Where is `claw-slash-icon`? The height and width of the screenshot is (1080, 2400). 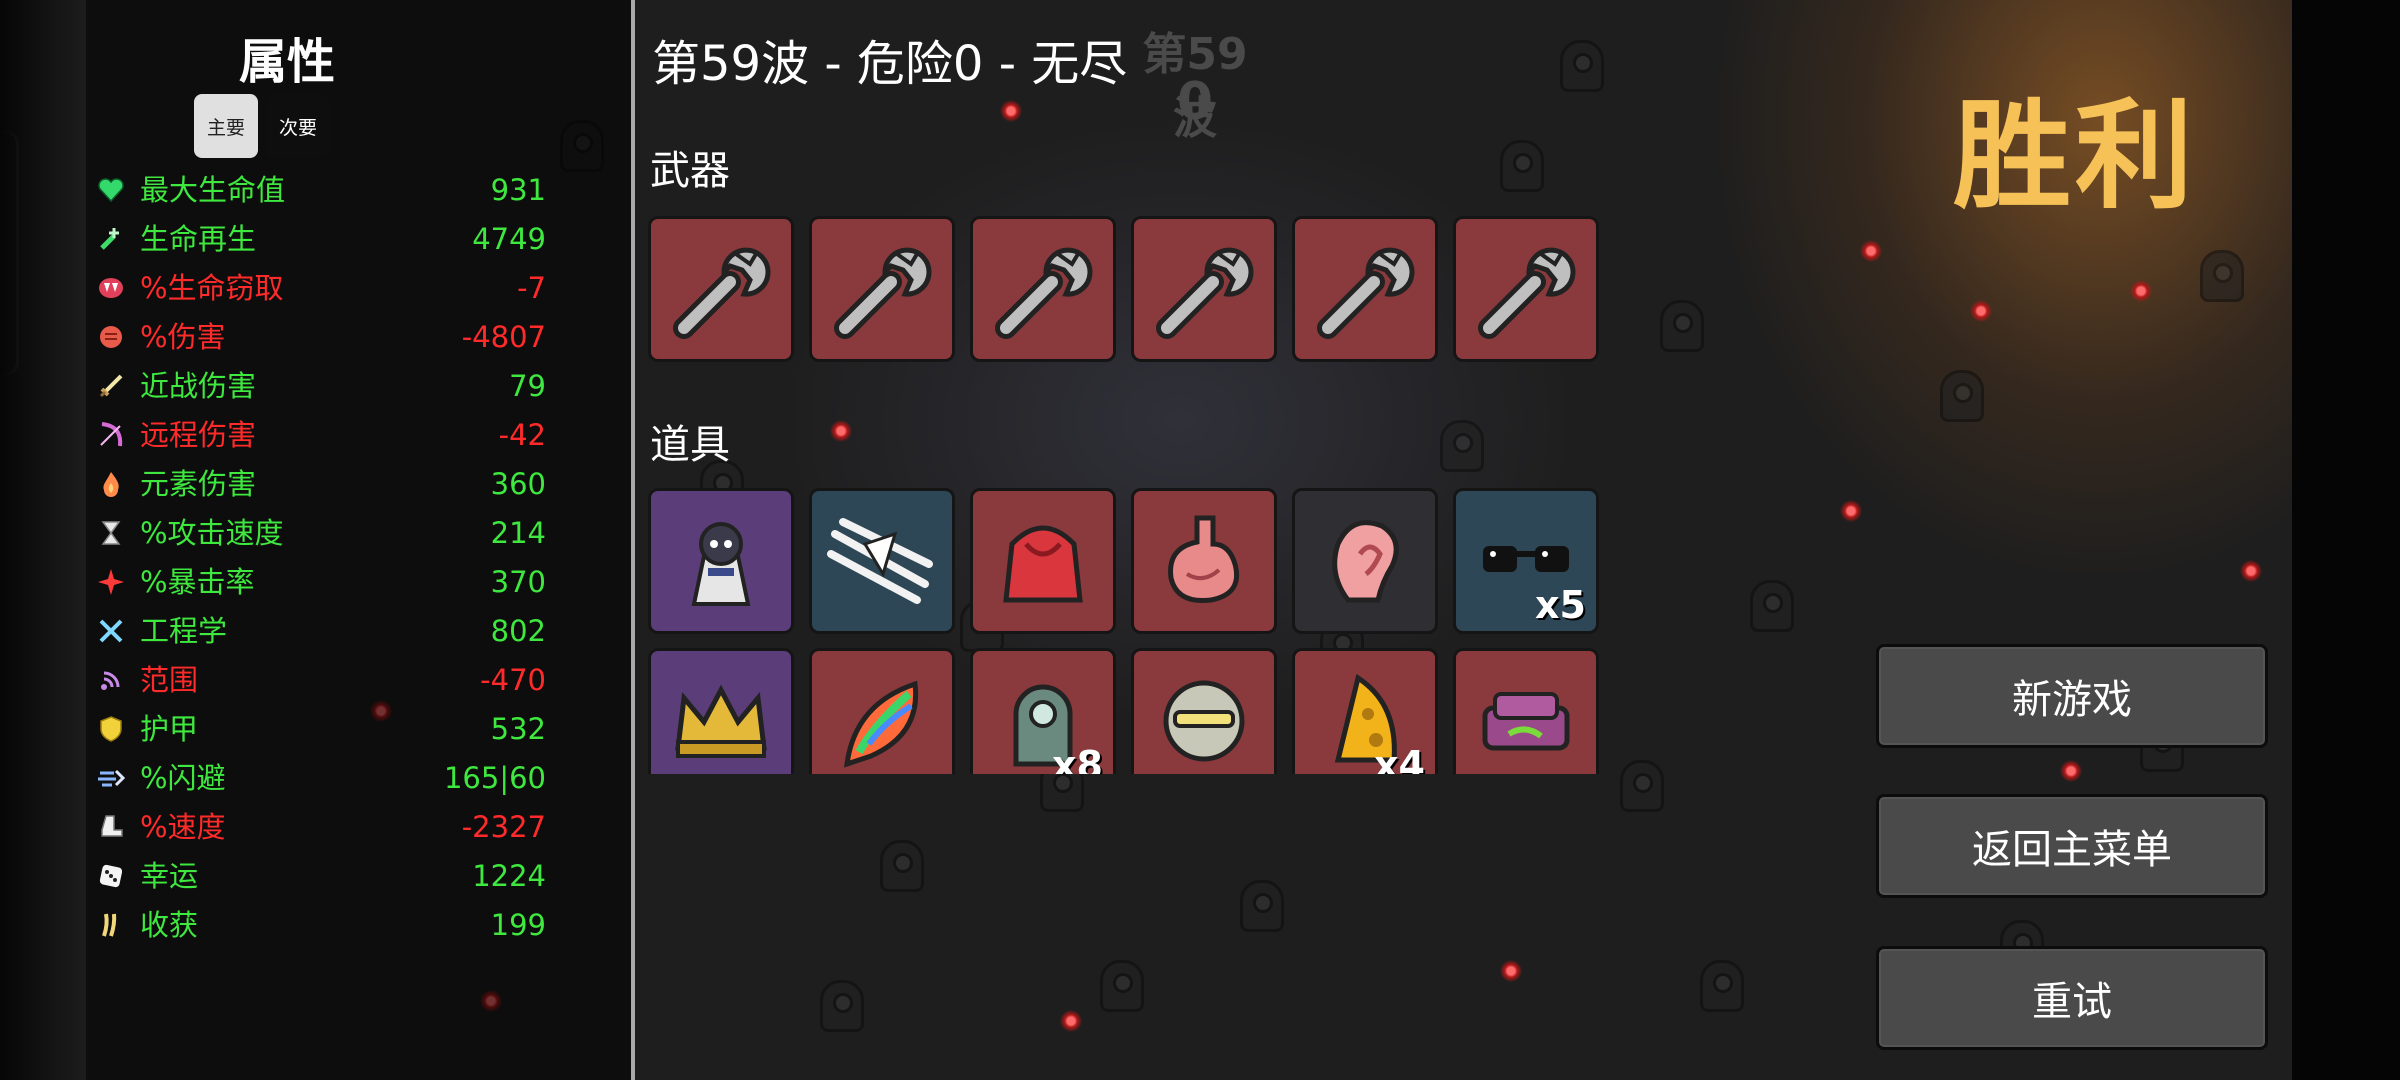 claw-slash-icon is located at coordinates (880, 561).